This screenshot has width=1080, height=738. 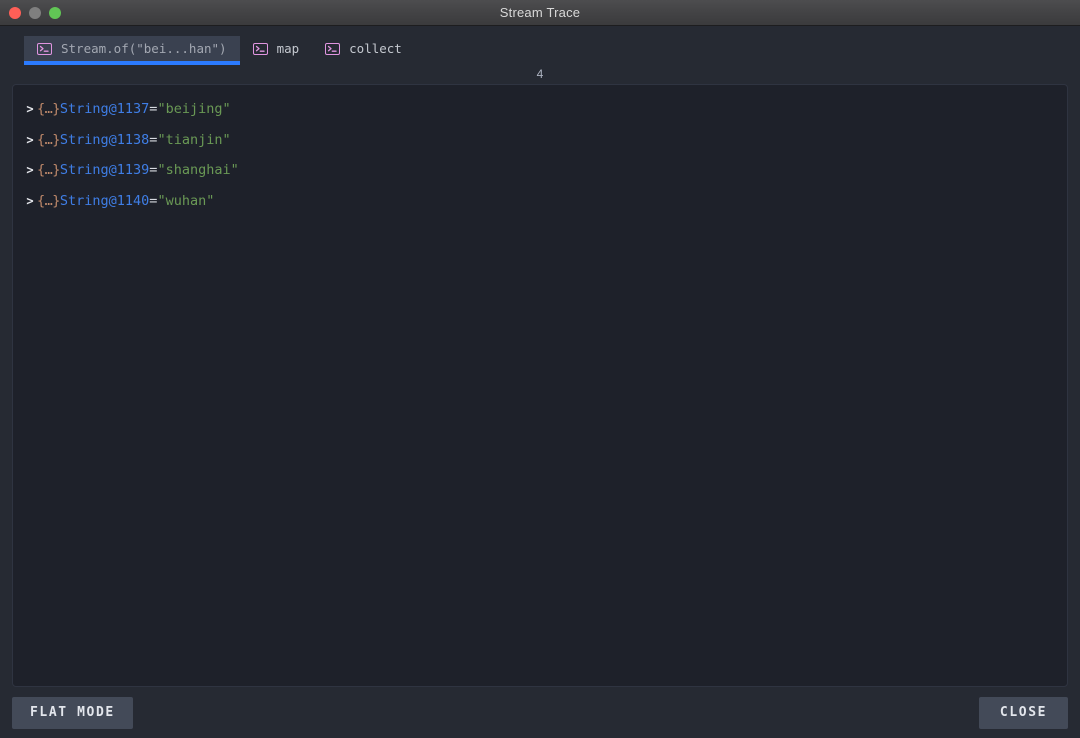 I want to click on footer-bar: FLAT MODE CLOSE, so click(x=540, y=712).